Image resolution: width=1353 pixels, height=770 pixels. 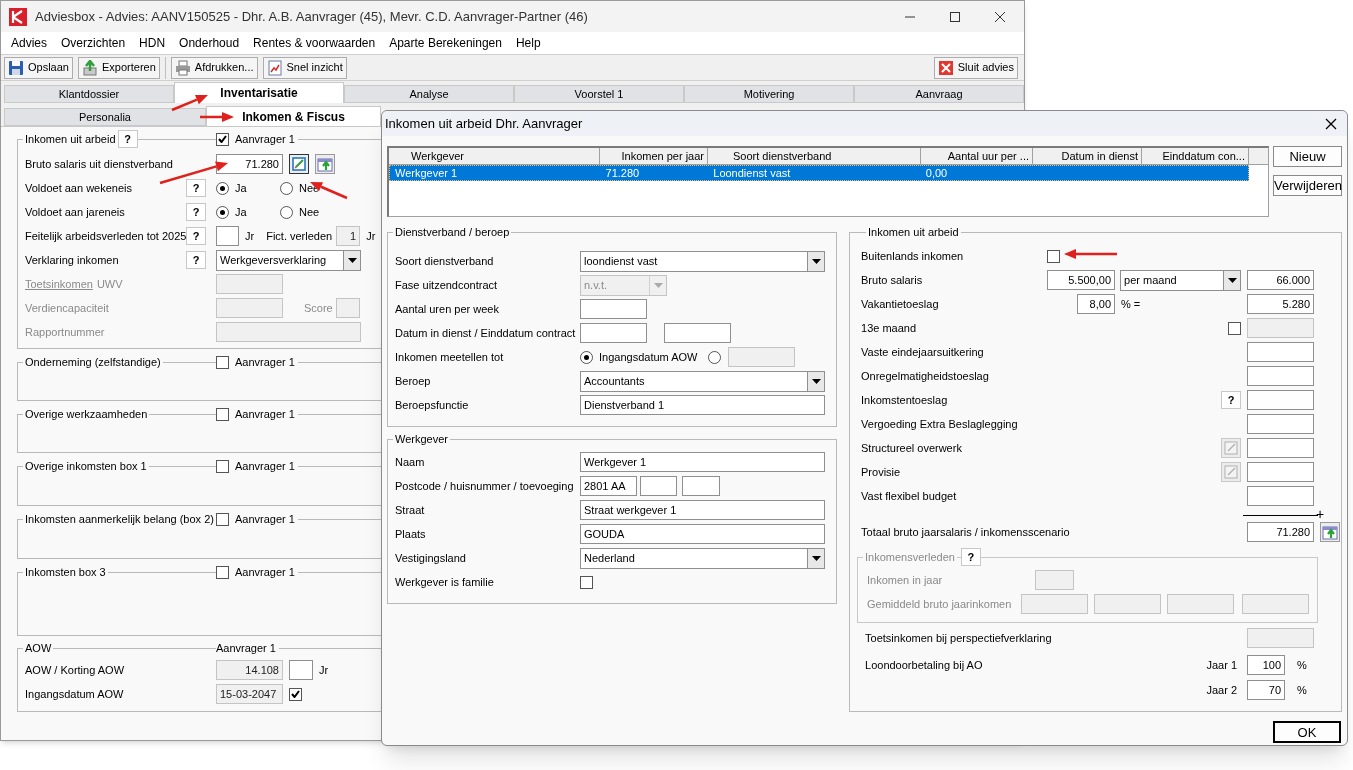 What do you see at coordinates (702, 261) in the screenshot?
I see `dropdown: loondienst vast` at bounding box center [702, 261].